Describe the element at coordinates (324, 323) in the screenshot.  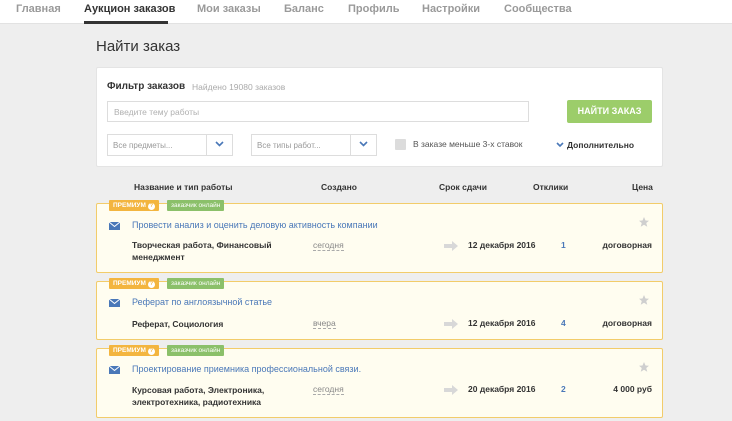
I see `order-created: вчера` at that location.